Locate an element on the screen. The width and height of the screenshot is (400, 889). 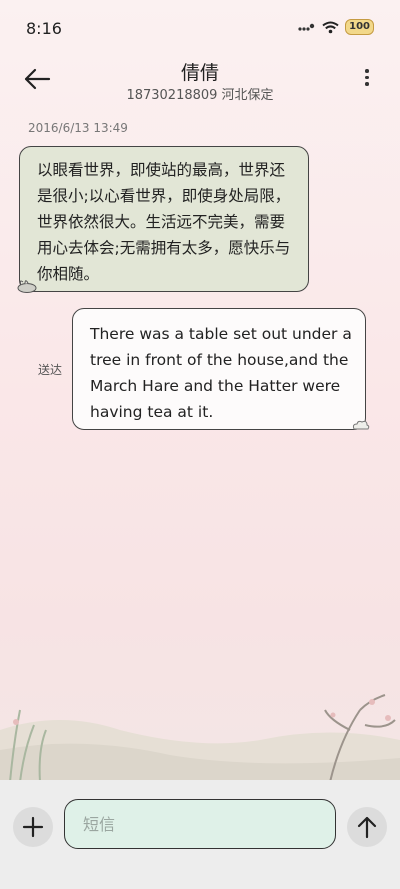
more-vertical-icon is located at coordinates (367, 77).